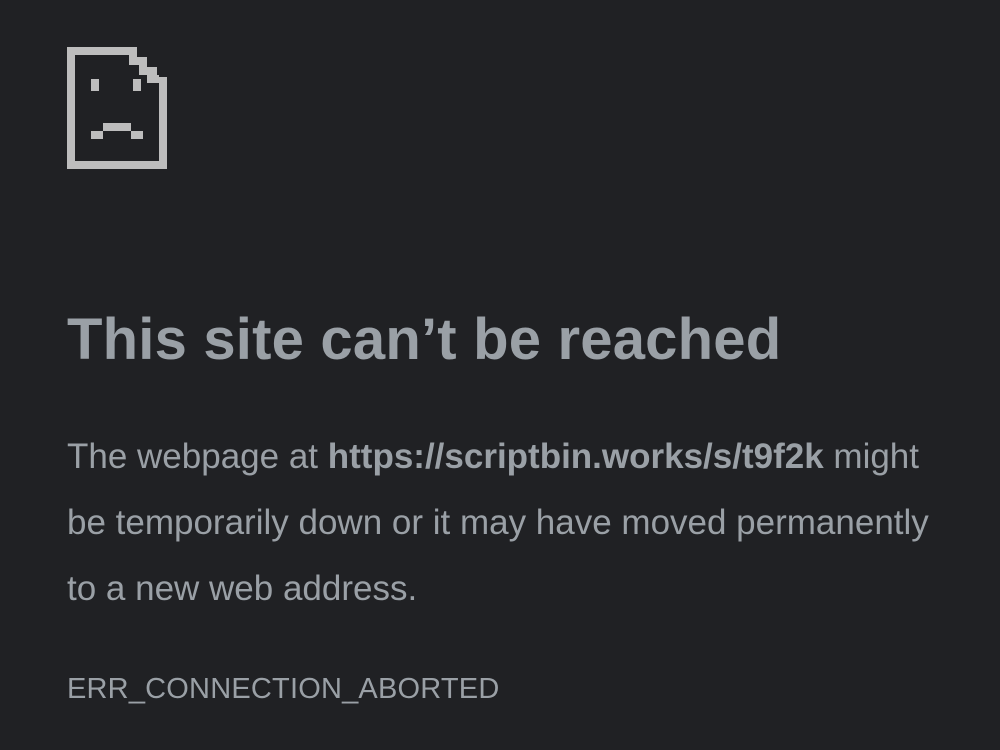  Describe the element at coordinates (283, 689) in the screenshot. I see `error-code: ERR_CONNECTION_ABORTED` at that location.